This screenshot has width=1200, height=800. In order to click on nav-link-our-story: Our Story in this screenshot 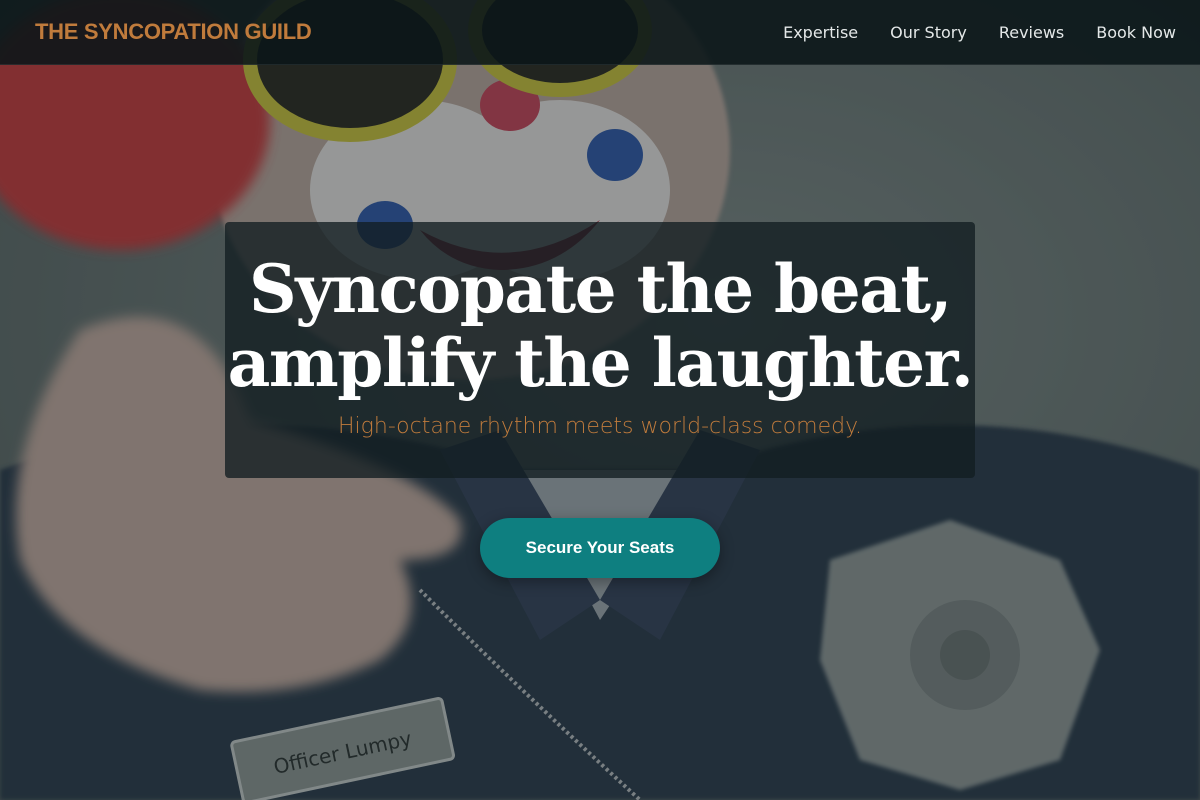, I will do `click(928, 32)`.